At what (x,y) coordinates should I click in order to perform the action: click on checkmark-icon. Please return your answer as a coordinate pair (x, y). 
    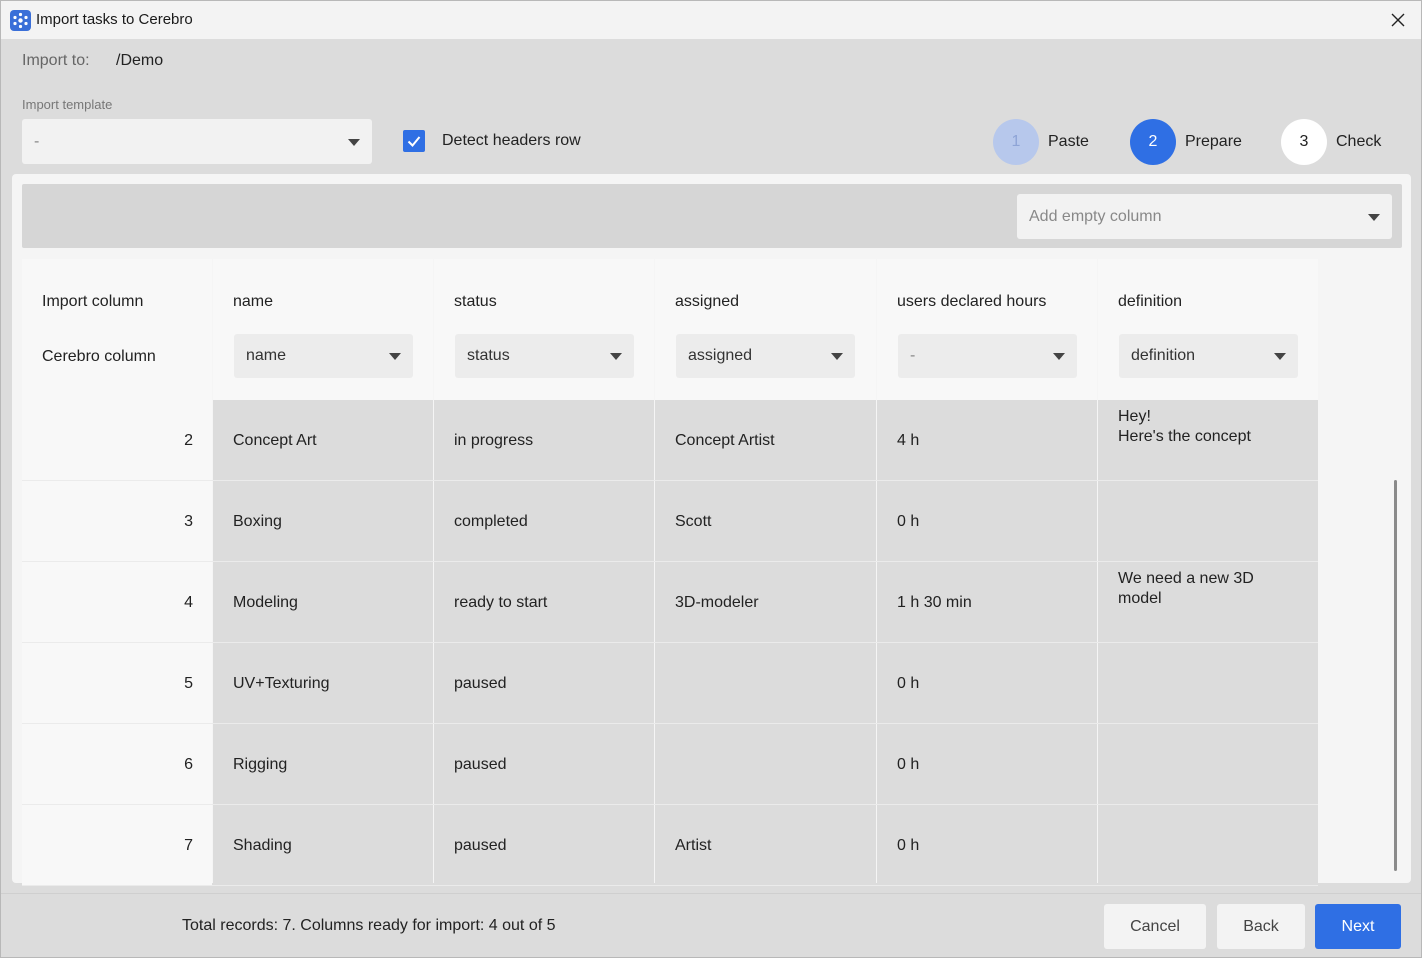
    Looking at the image, I should click on (414, 141).